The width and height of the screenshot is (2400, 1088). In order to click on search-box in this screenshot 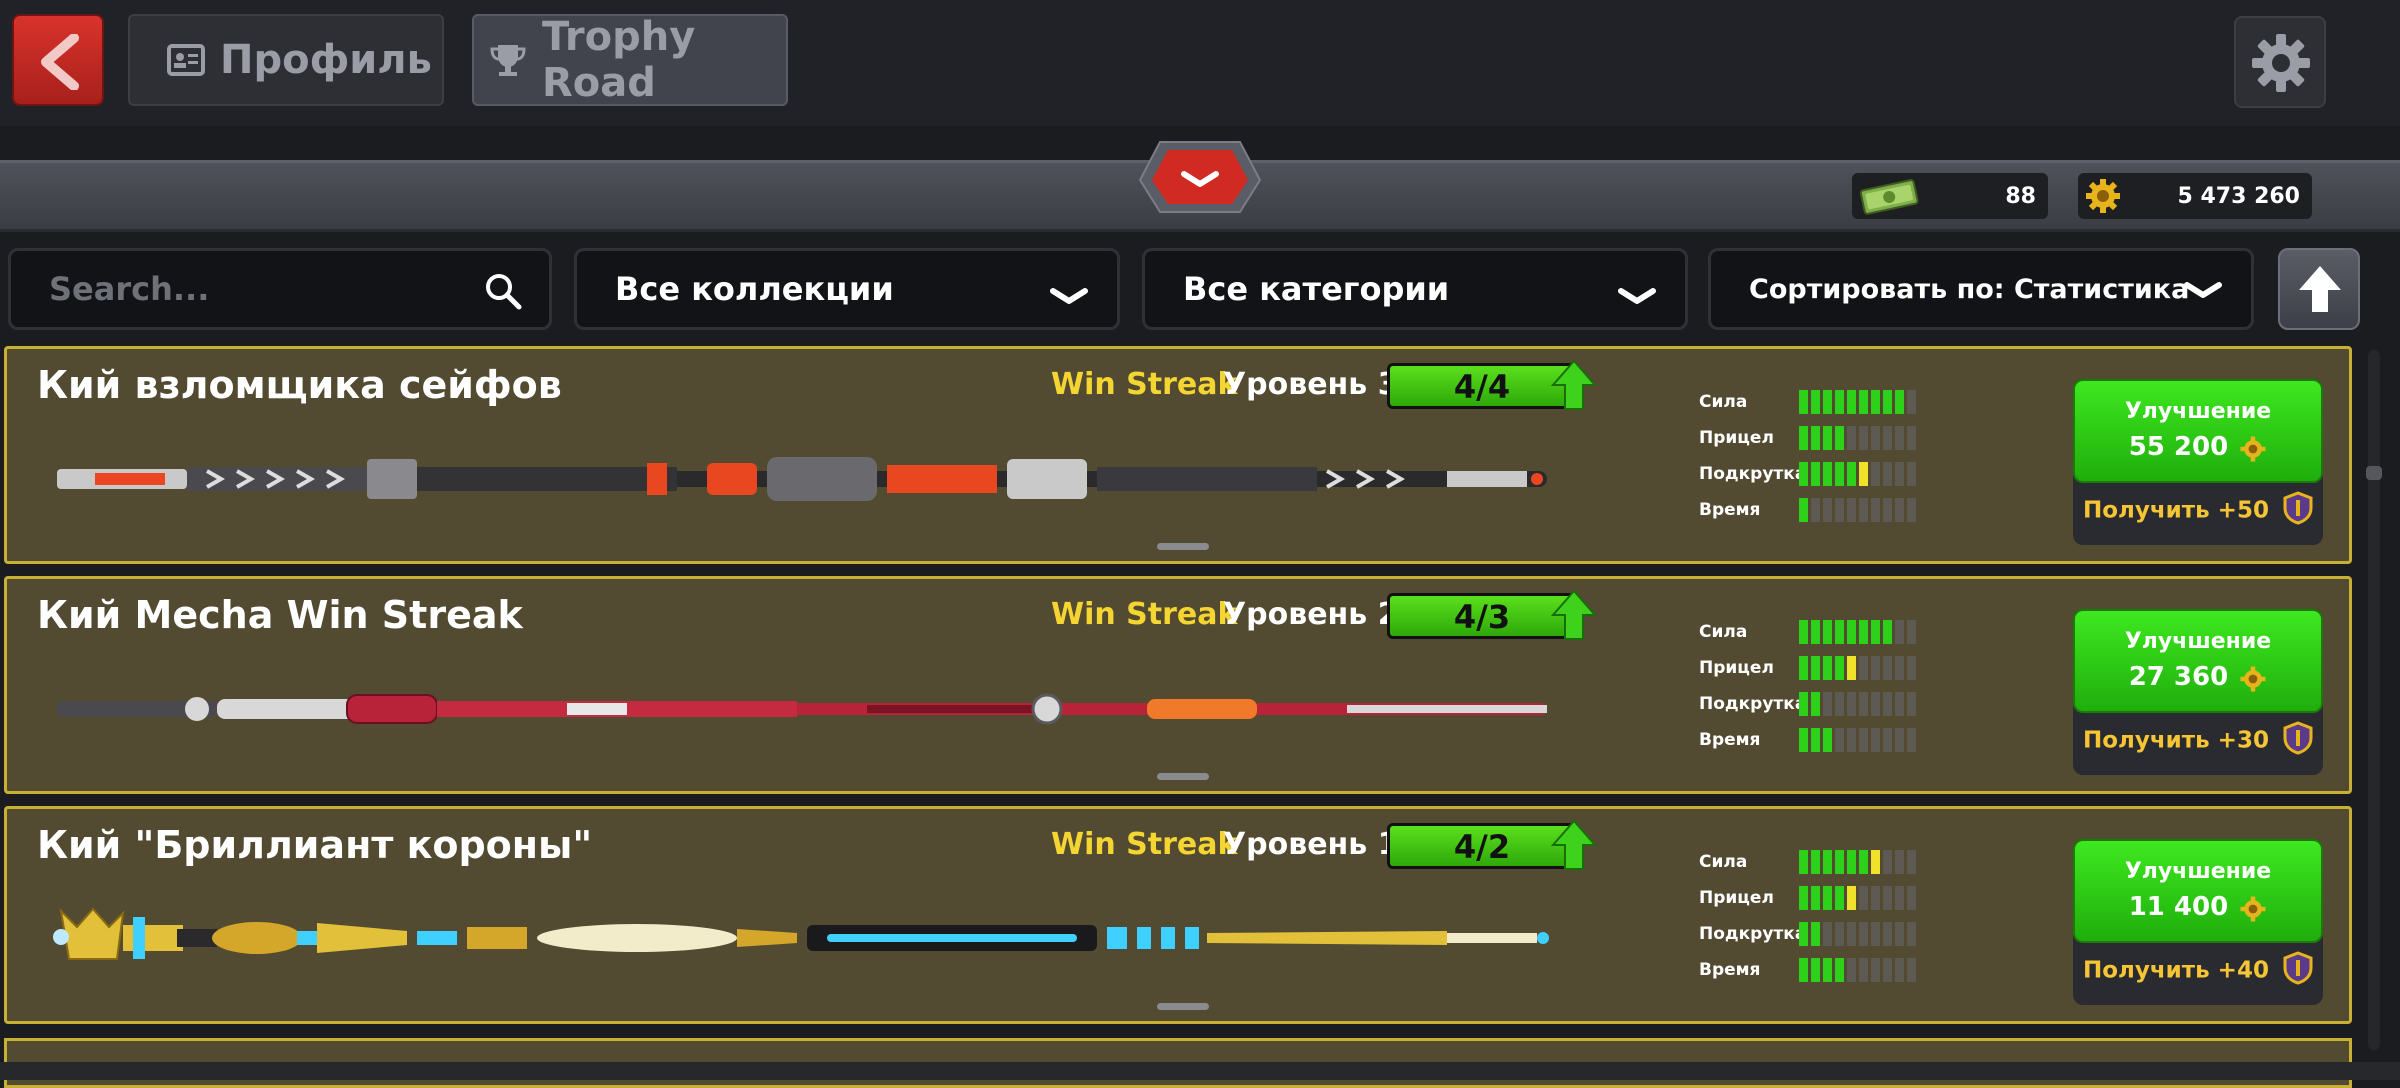, I will do `click(280, 289)`.